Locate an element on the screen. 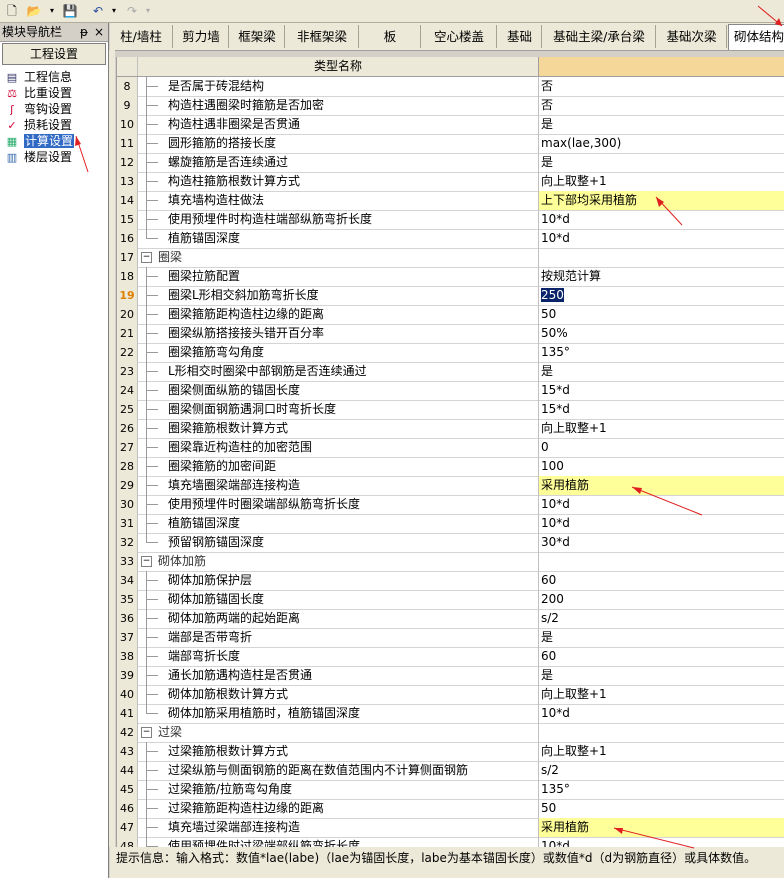  table-row: 25 圈梁侧面钢筋遇洞口时弯折长度 15*d is located at coordinates (450, 410).